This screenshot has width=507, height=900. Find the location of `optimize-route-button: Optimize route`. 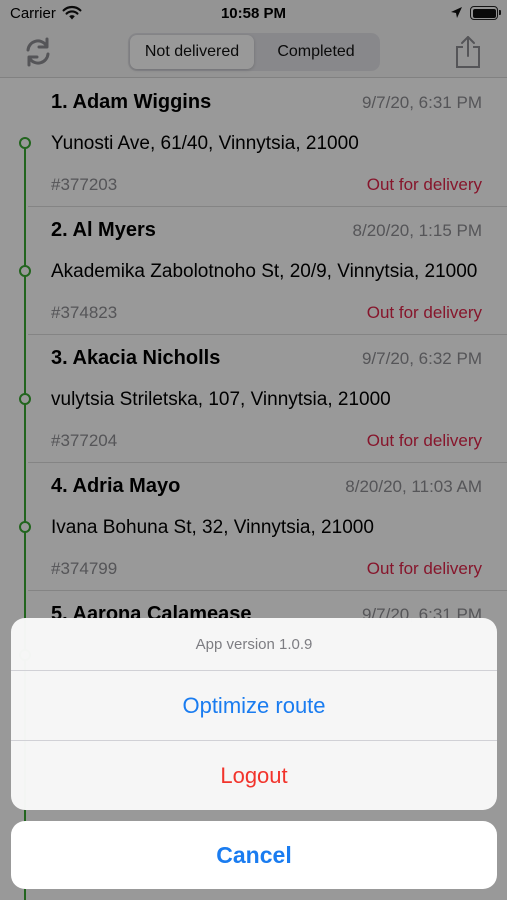

optimize-route-button: Optimize route is located at coordinates (254, 706).